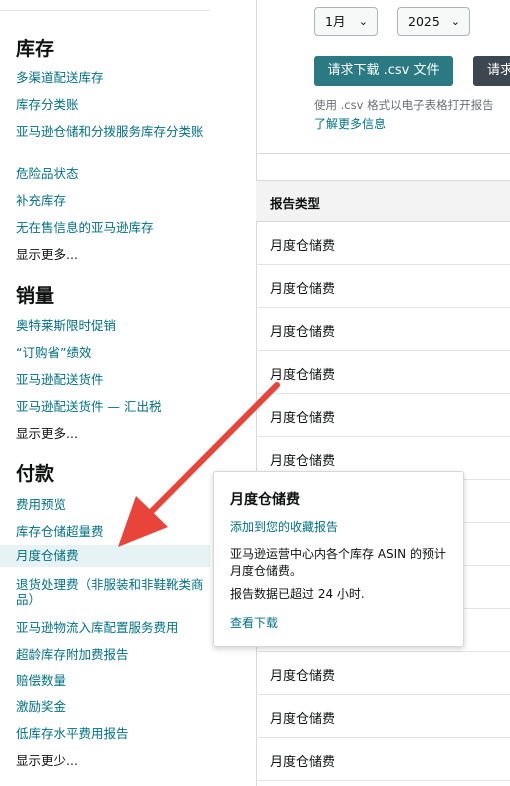 The image size is (510, 786). What do you see at coordinates (112, 173) in the screenshot?
I see `sidebar-item-dangerous-goods: 危险品状态` at bounding box center [112, 173].